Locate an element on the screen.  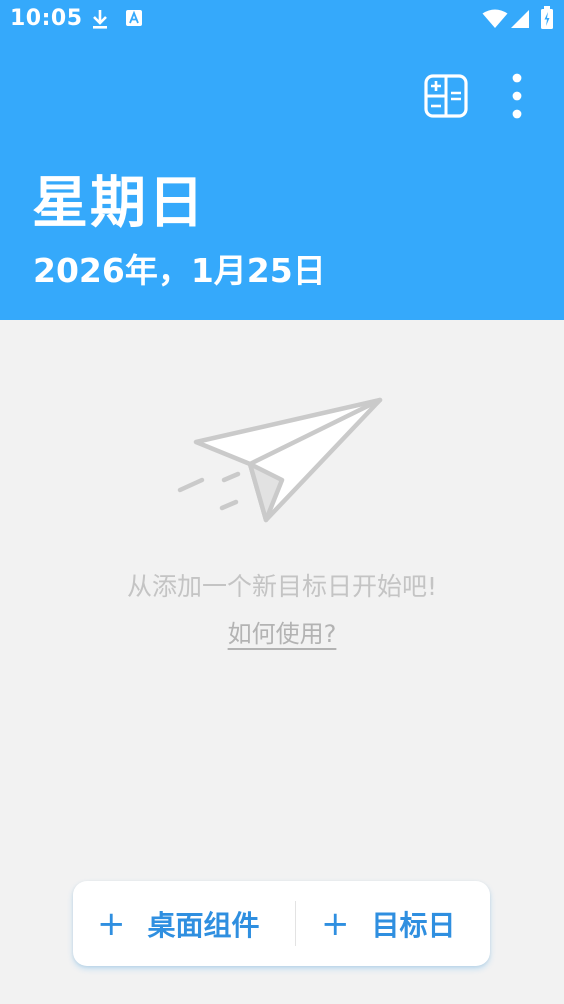
status-bar: 10:05 is located at coordinates (282, 19).